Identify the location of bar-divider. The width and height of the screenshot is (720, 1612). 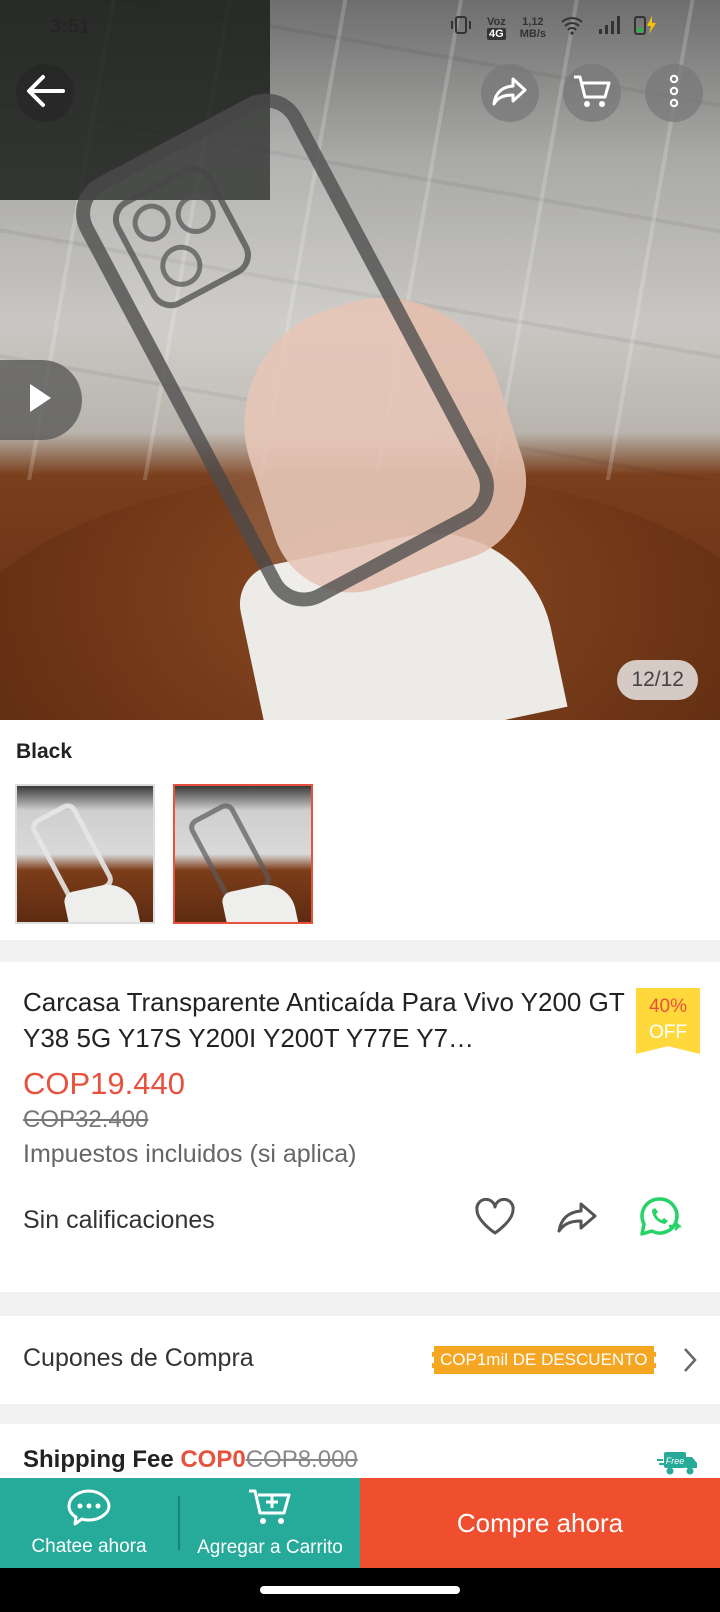
(179, 1523).